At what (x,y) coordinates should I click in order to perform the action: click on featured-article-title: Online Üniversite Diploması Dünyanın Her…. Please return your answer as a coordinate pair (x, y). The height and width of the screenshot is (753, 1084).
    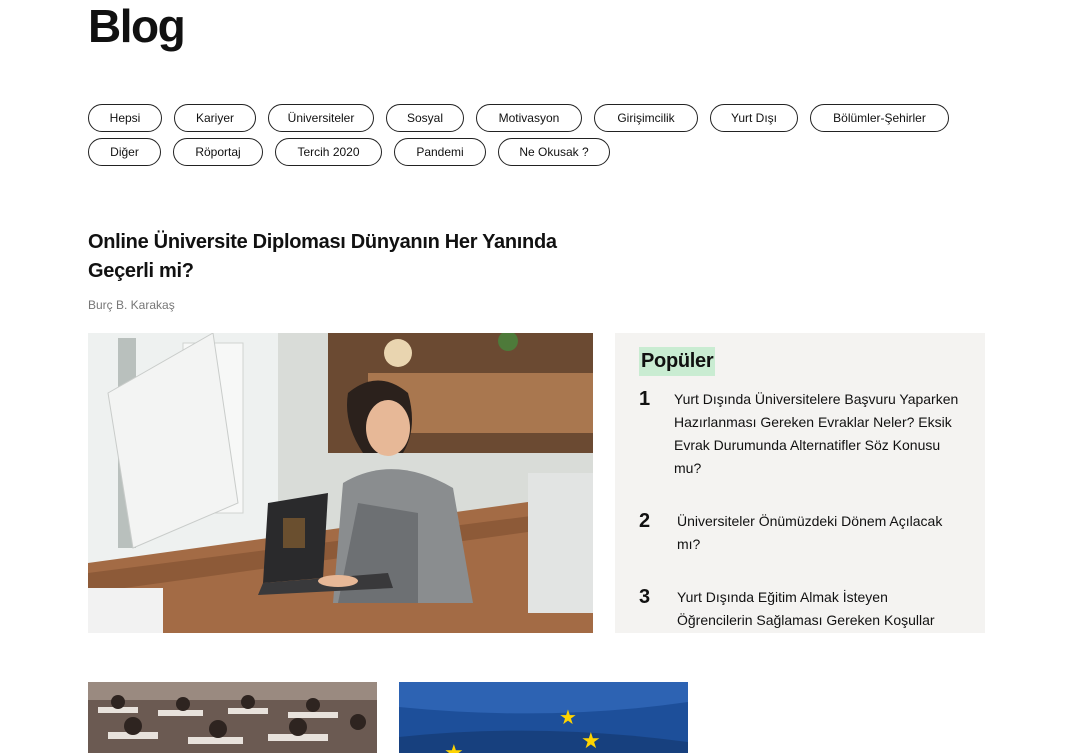
    Looking at the image, I should click on (338, 257).